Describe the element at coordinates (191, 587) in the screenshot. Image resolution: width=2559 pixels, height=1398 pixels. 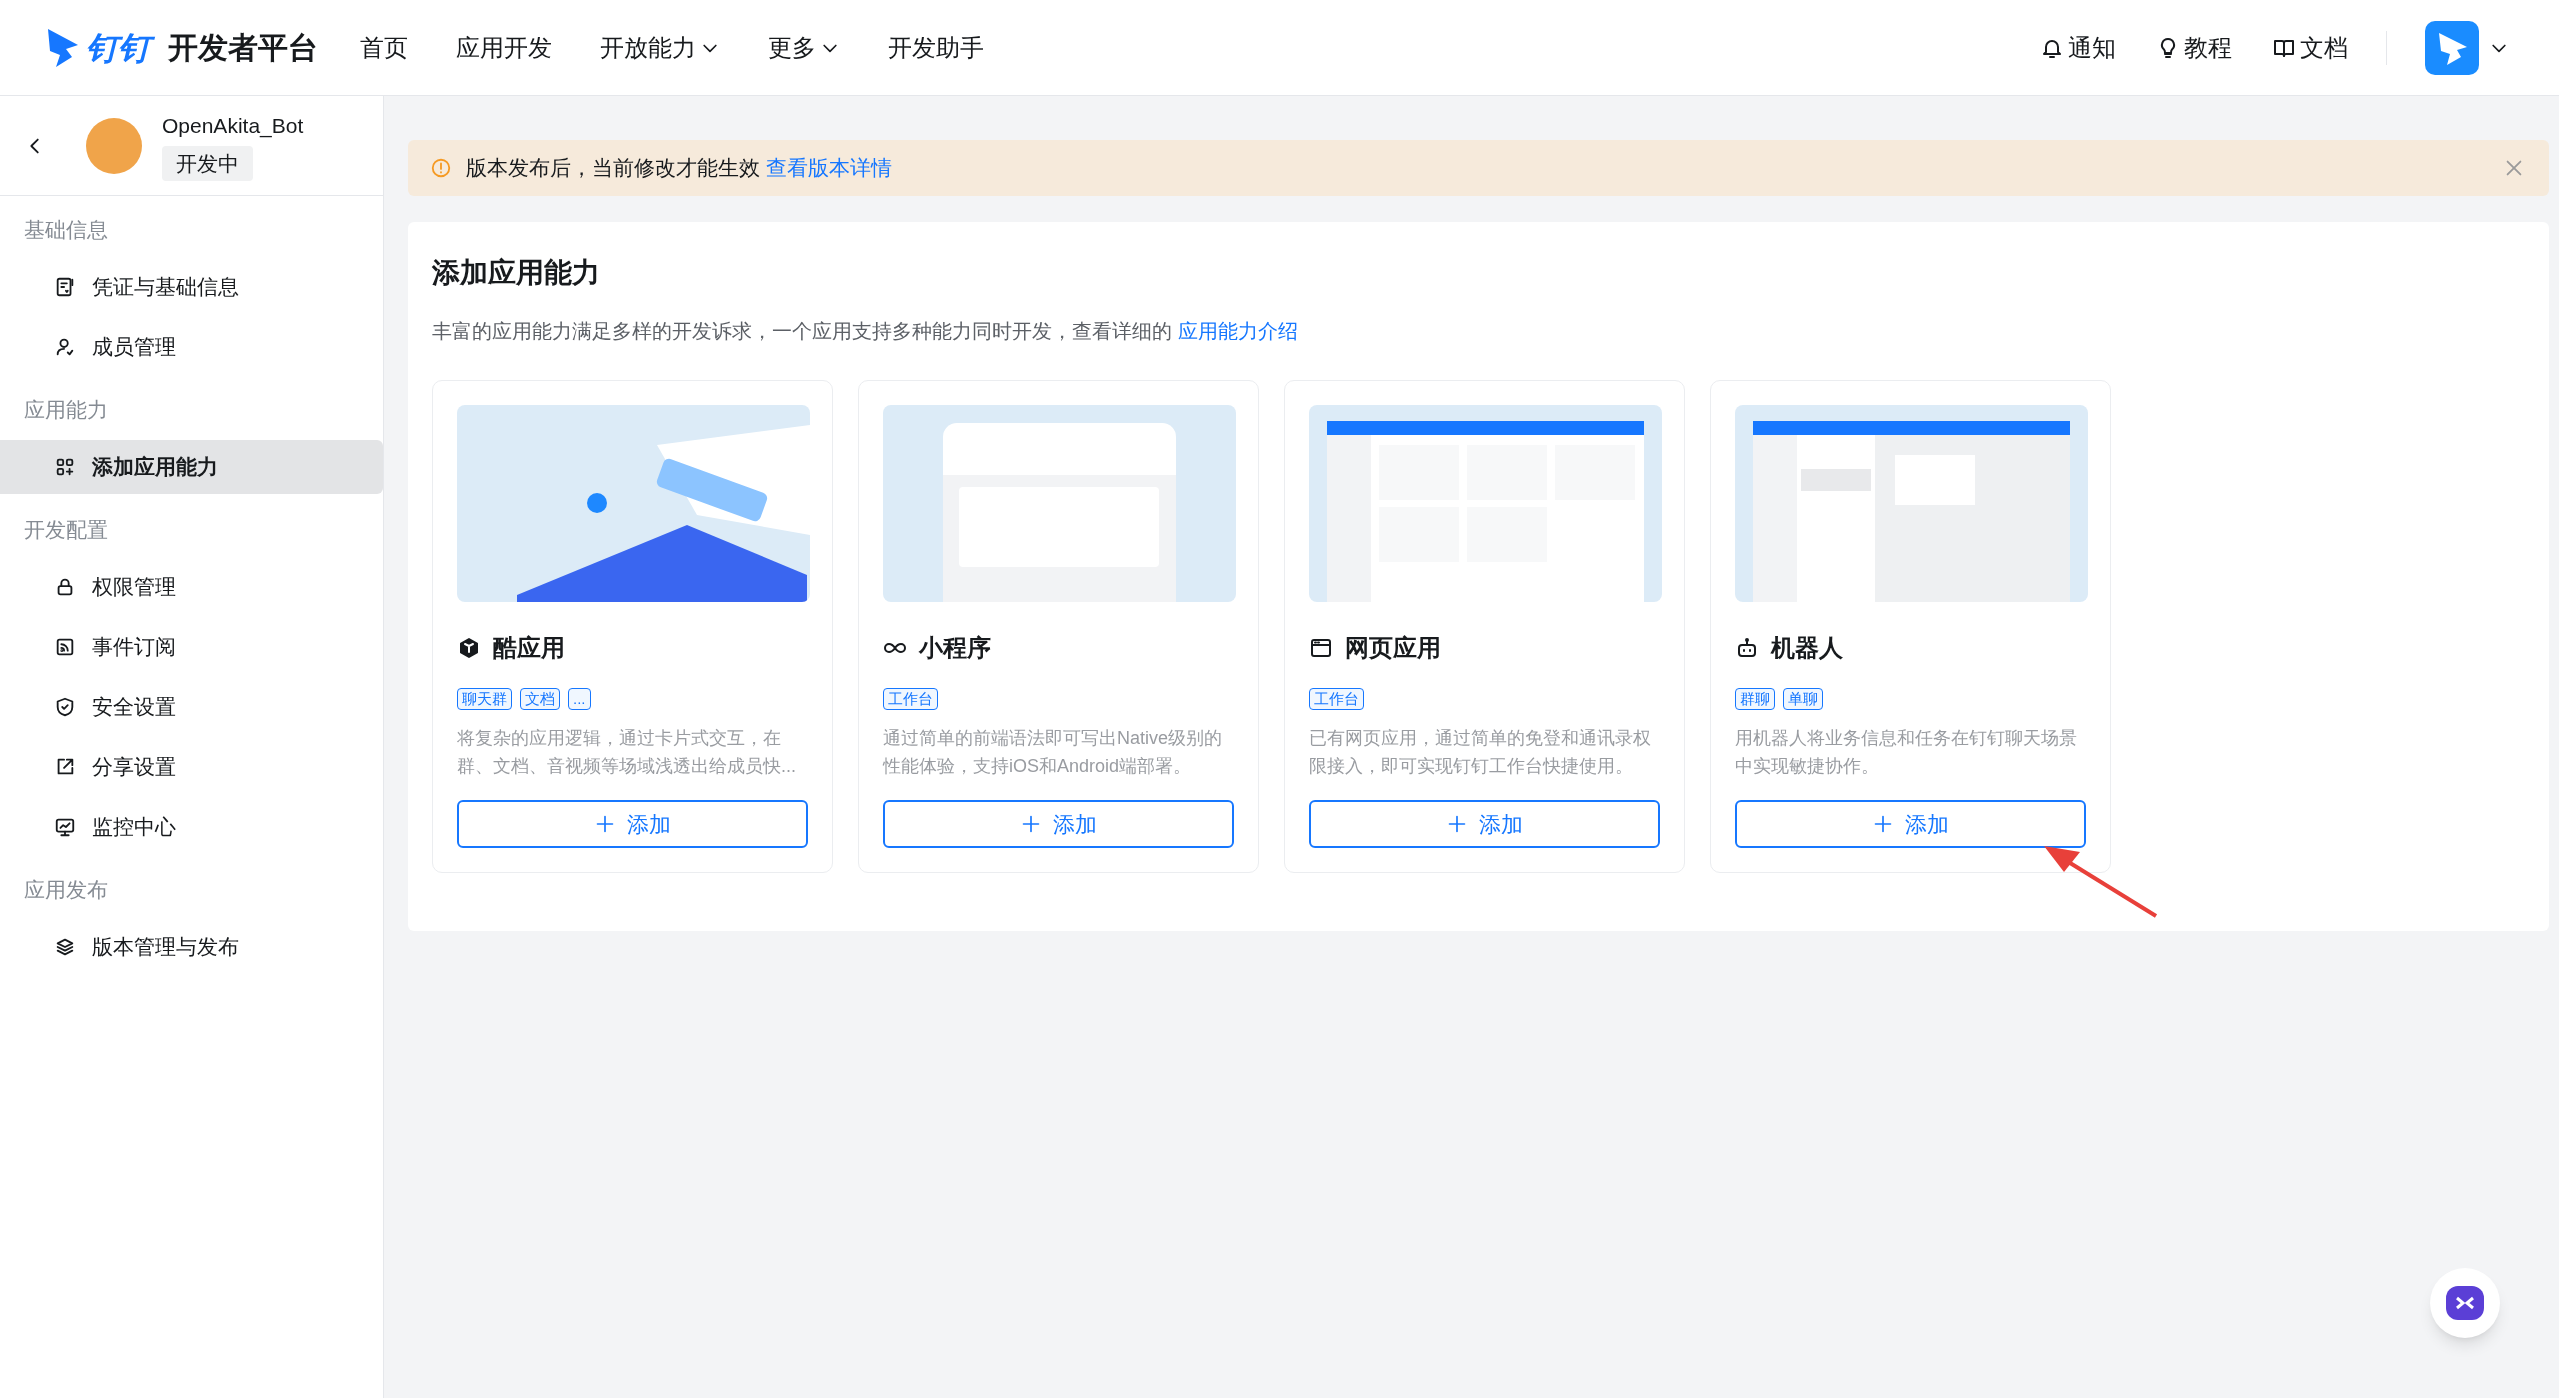
I see `sidebar-item: 权限管理` at that location.